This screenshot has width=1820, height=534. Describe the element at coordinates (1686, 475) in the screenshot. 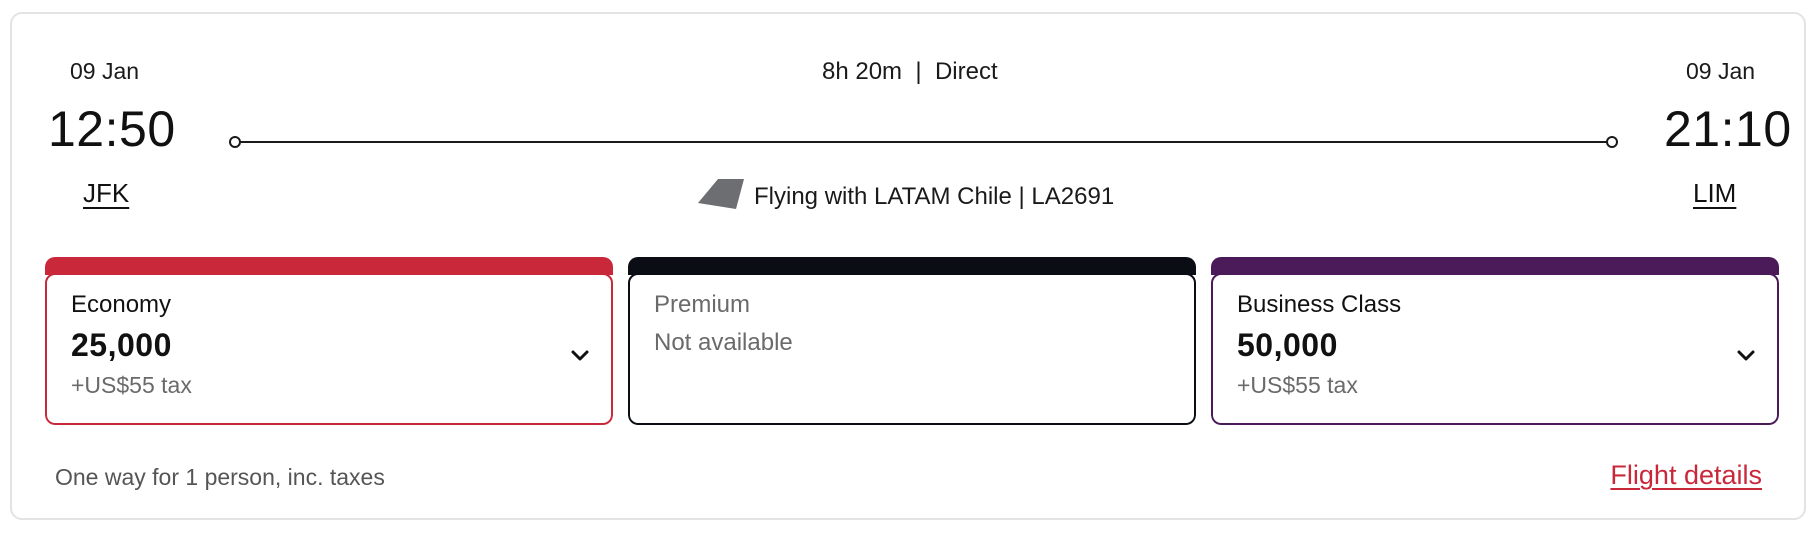

I see `flight-details-link: Flight details` at that location.